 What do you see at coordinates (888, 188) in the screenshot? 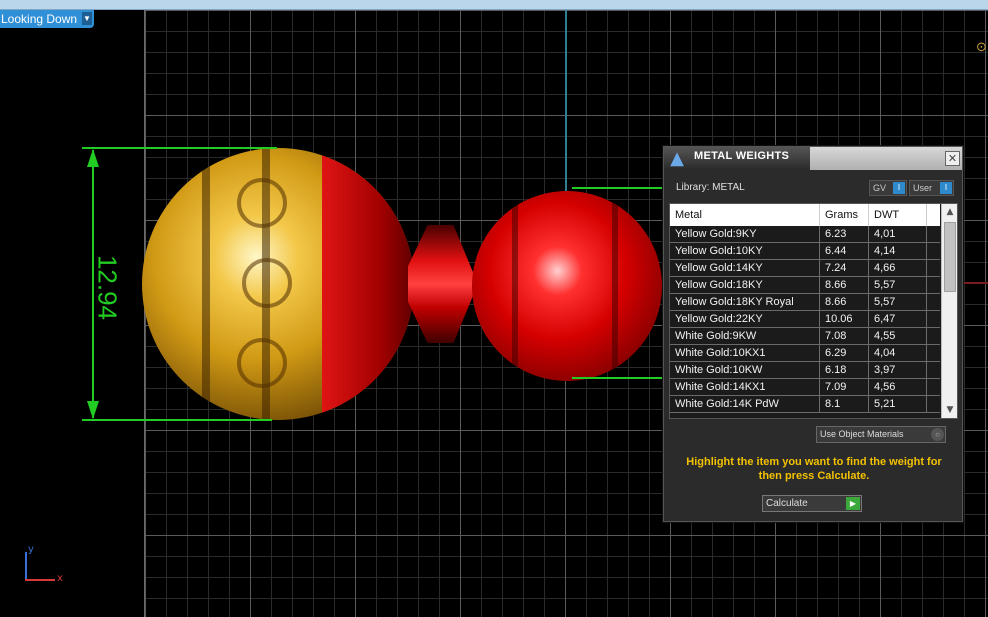
I see `gv-toggle: GV I` at bounding box center [888, 188].